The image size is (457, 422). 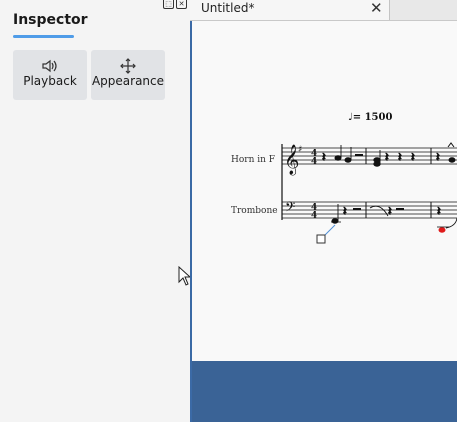 I want to click on playback-button: Playback, so click(x=50, y=75).